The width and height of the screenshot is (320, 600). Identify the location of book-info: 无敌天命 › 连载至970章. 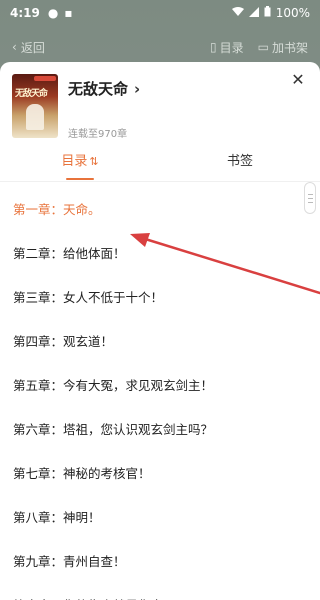
(104, 110).